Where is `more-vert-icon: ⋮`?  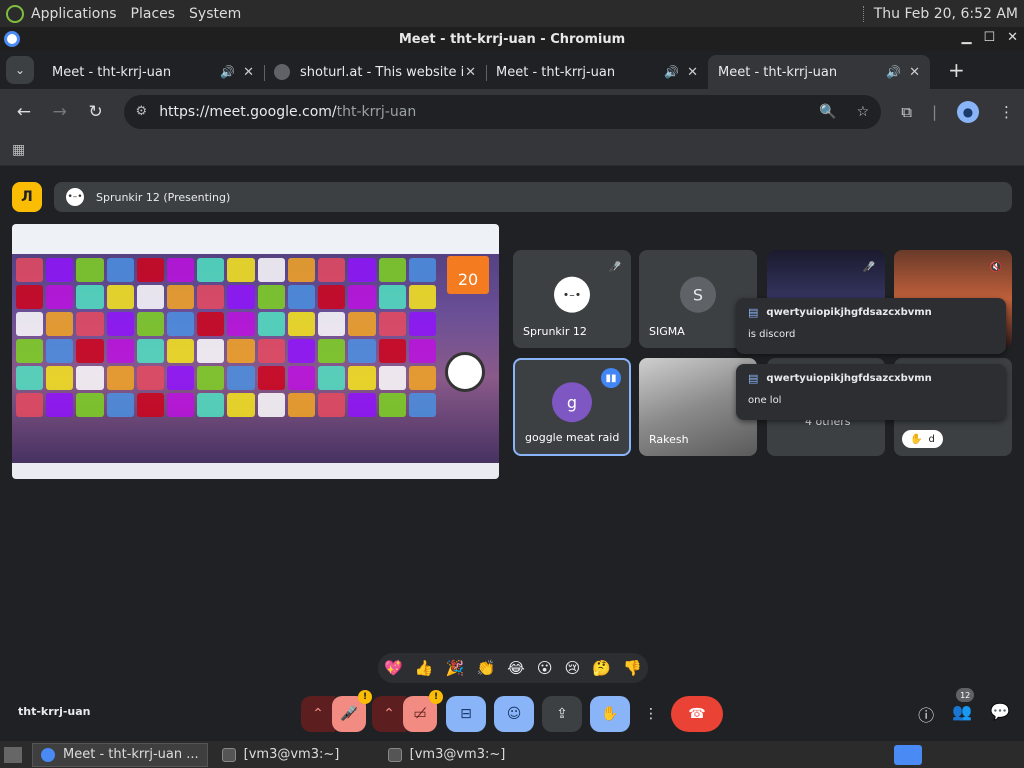
more-vert-icon: ⋮ is located at coordinates (651, 714).